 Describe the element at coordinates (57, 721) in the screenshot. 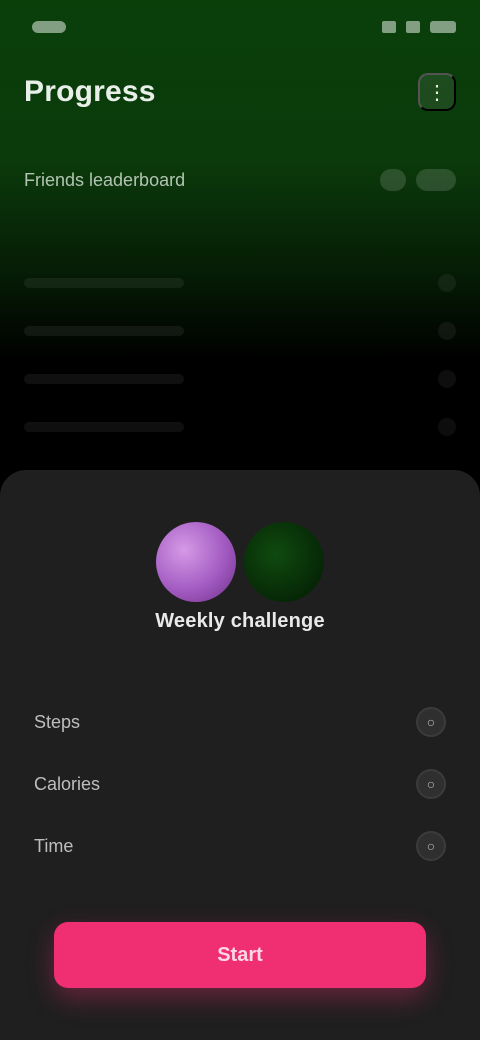

I see `option-label: Steps` at that location.